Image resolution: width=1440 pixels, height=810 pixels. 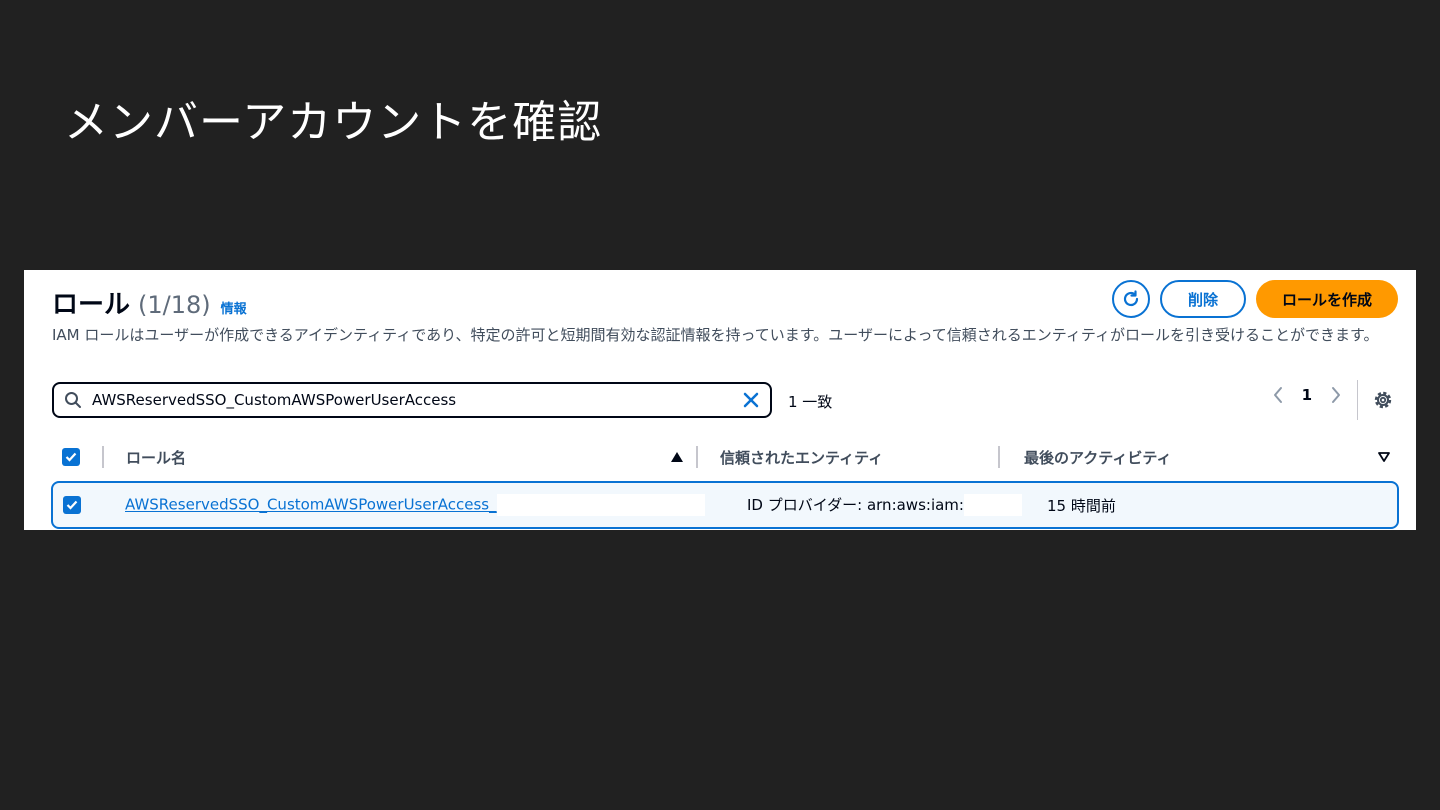 I want to click on delete-button: 削除, so click(x=1202, y=299).